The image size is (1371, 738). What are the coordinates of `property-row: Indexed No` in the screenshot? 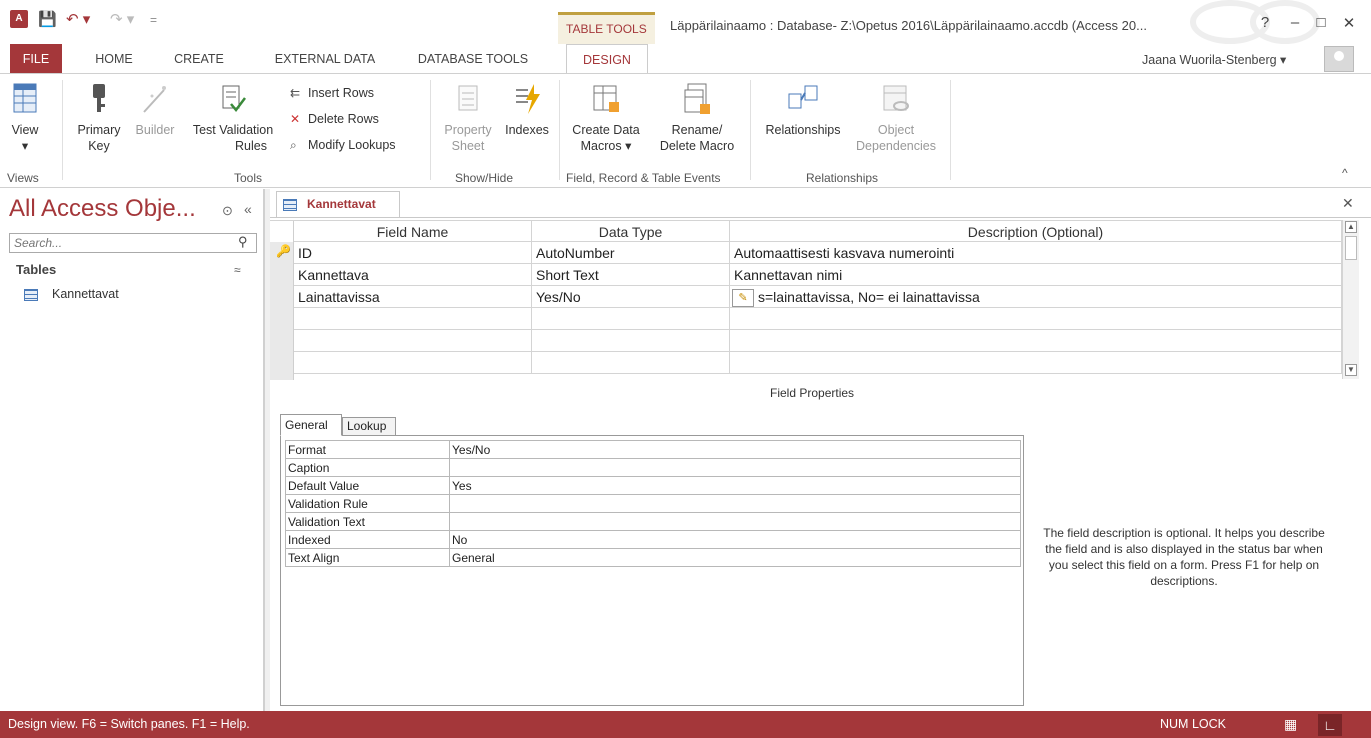 It's located at (653, 539).